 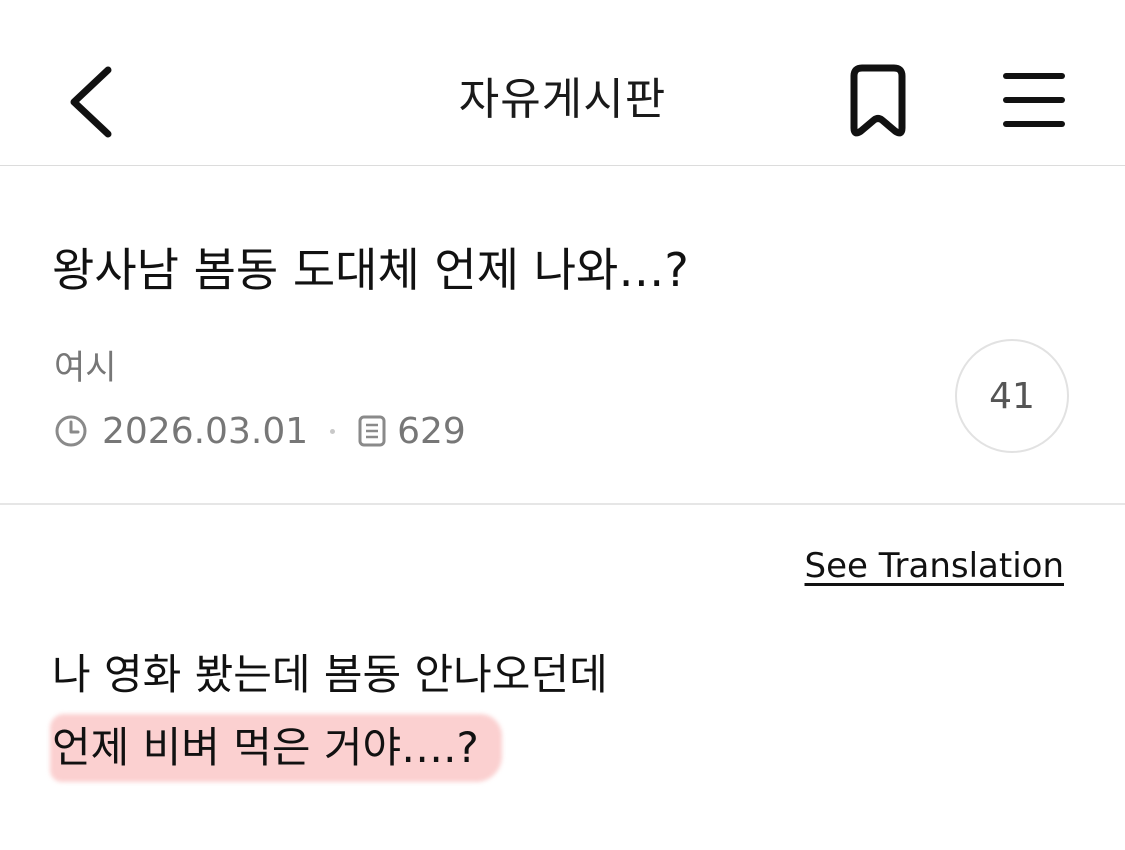 I want to click on post-meta: 2026.03.01 629, so click(x=260, y=431).